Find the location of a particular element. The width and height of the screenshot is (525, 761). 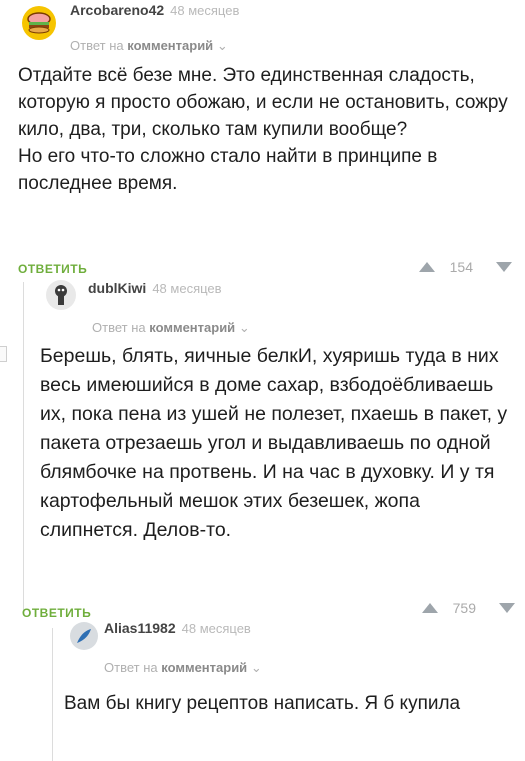

rating: 759 is located at coordinates (468, 608).